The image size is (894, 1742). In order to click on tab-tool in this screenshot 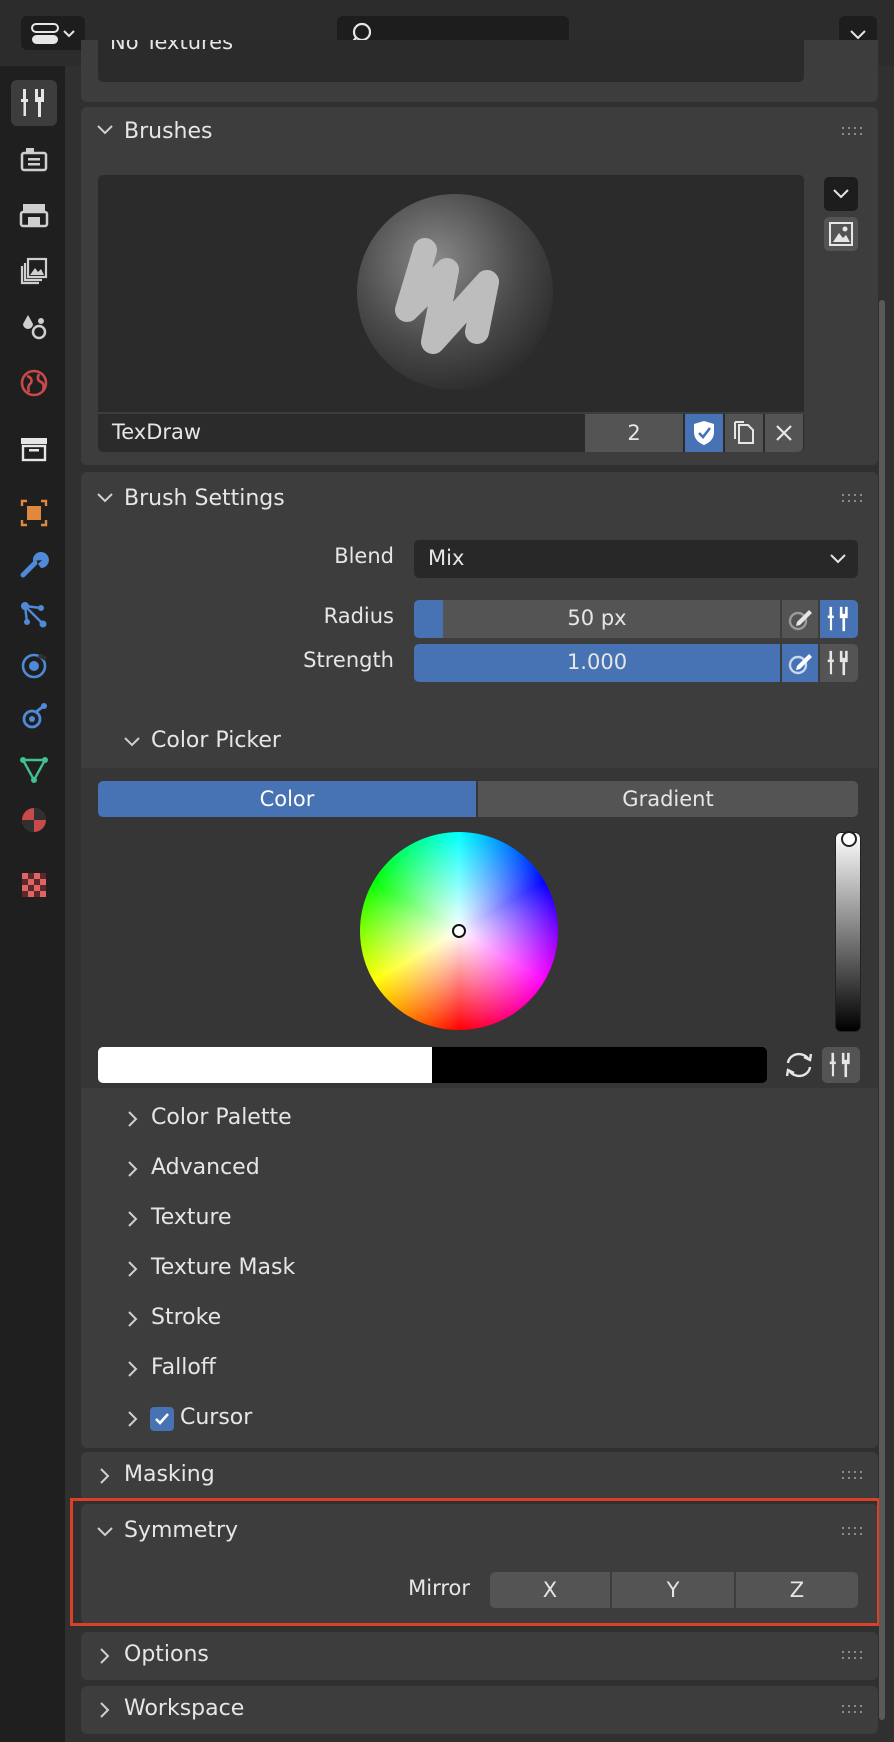, I will do `click(34, 103)`.